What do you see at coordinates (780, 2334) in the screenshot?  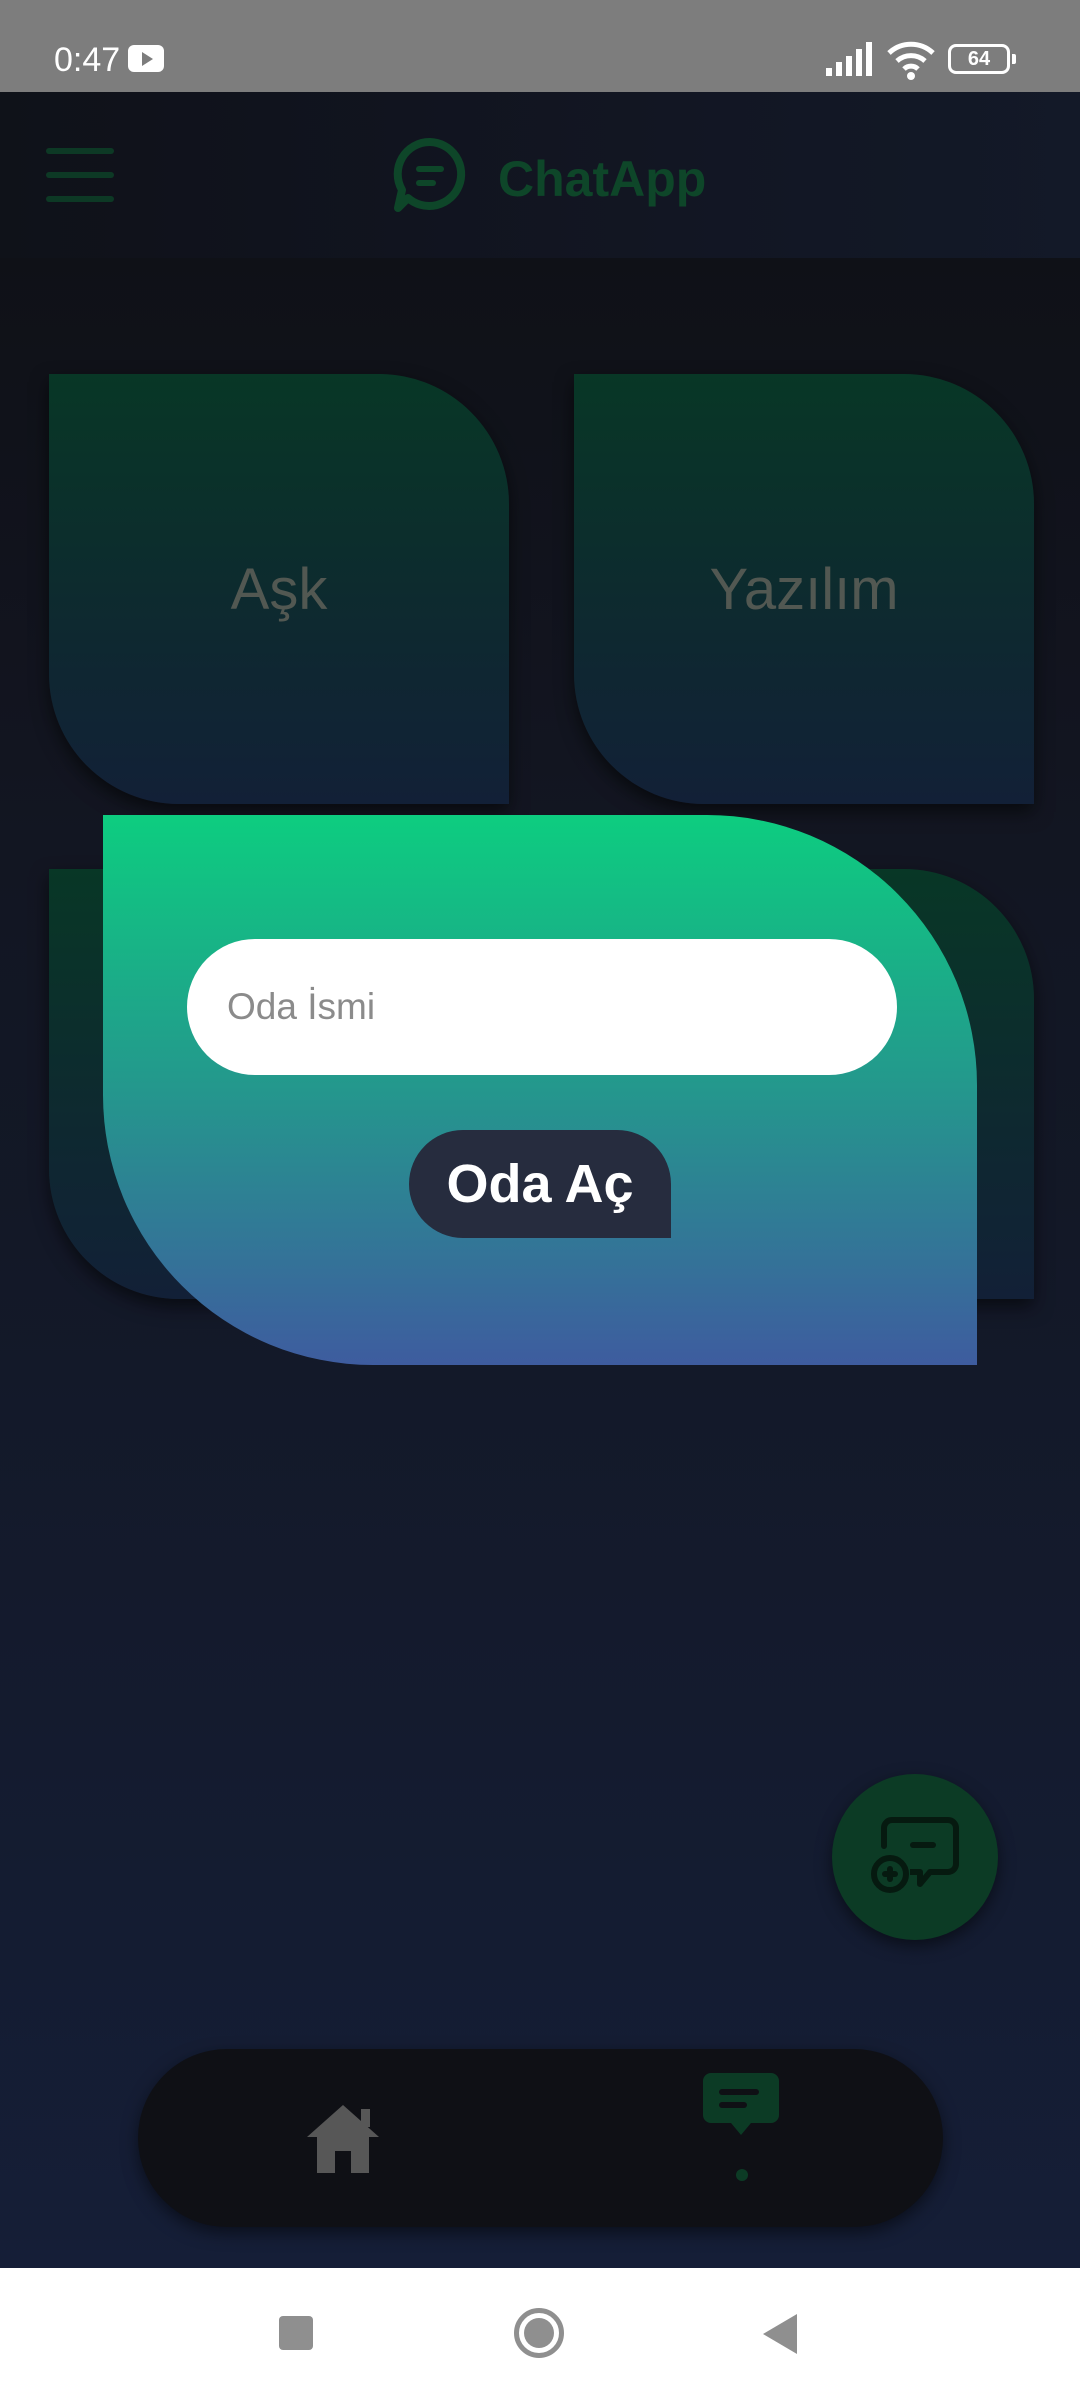 I see `back-button` at bounding box center [780, 2334].